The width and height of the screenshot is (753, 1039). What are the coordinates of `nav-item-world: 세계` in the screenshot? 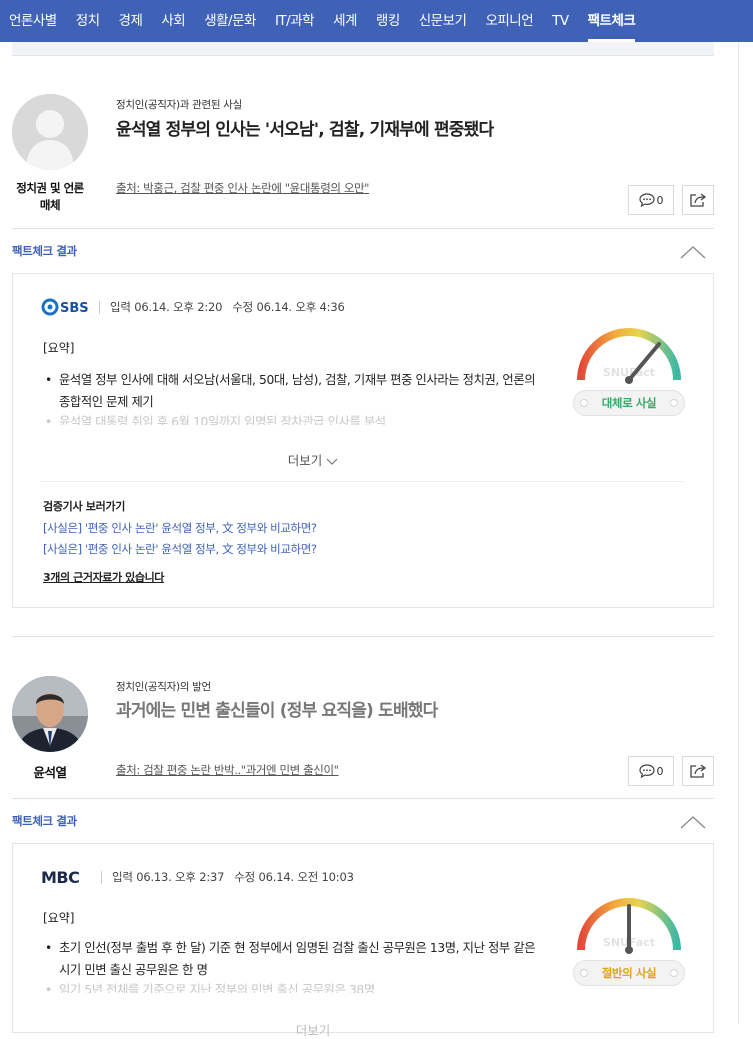 It's located at (345, 21).